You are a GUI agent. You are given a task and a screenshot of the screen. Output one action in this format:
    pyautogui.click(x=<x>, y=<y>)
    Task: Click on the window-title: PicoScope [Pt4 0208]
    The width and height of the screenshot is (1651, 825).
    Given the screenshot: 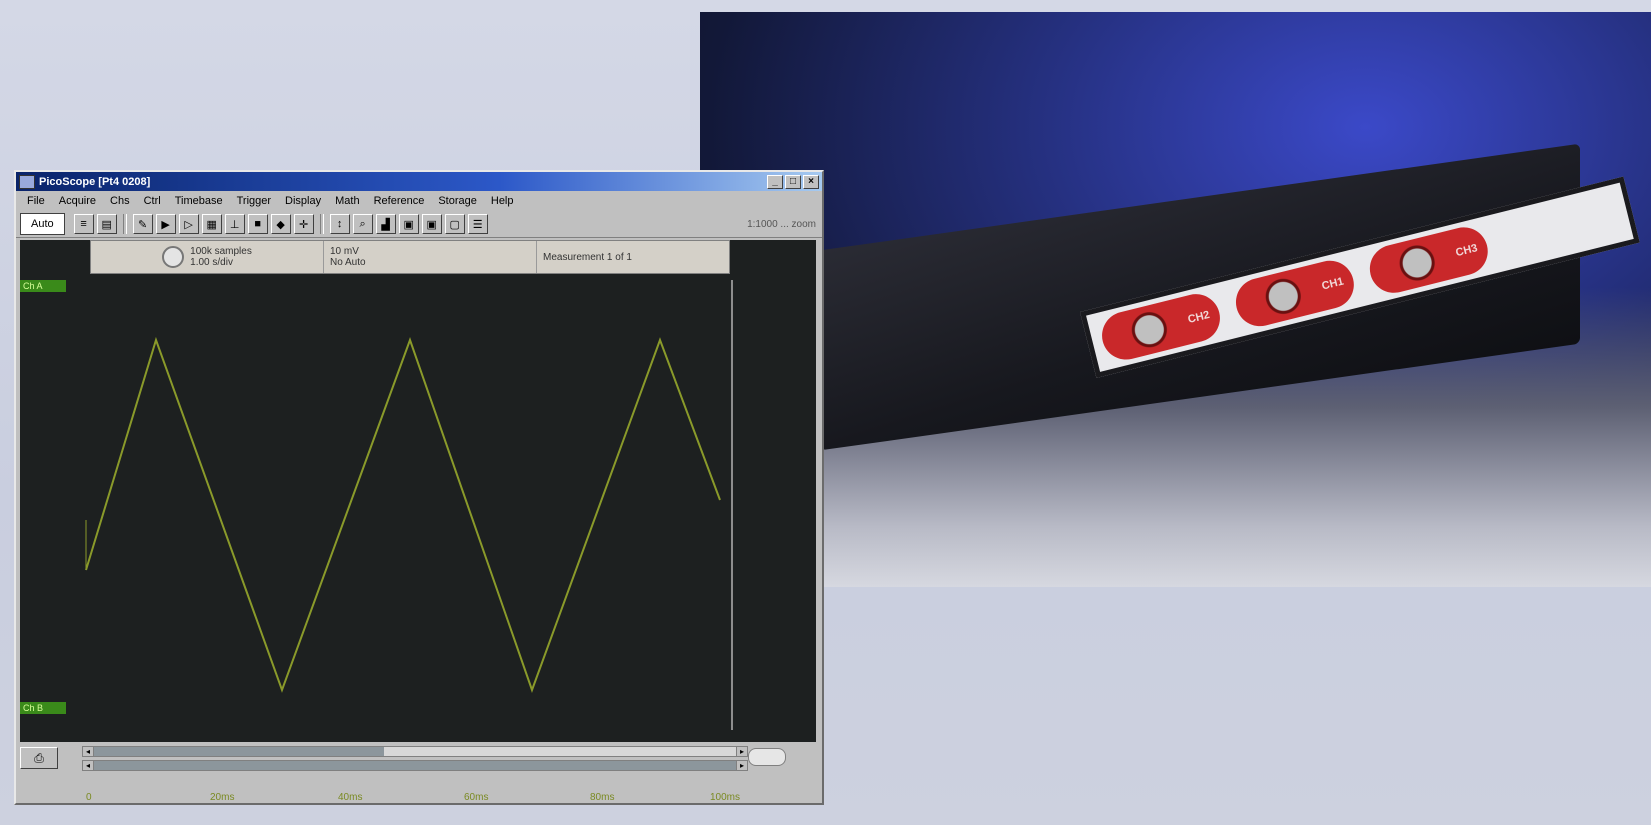 What is the action you would take?
    pyautogui.click(x=95, y=181)
    